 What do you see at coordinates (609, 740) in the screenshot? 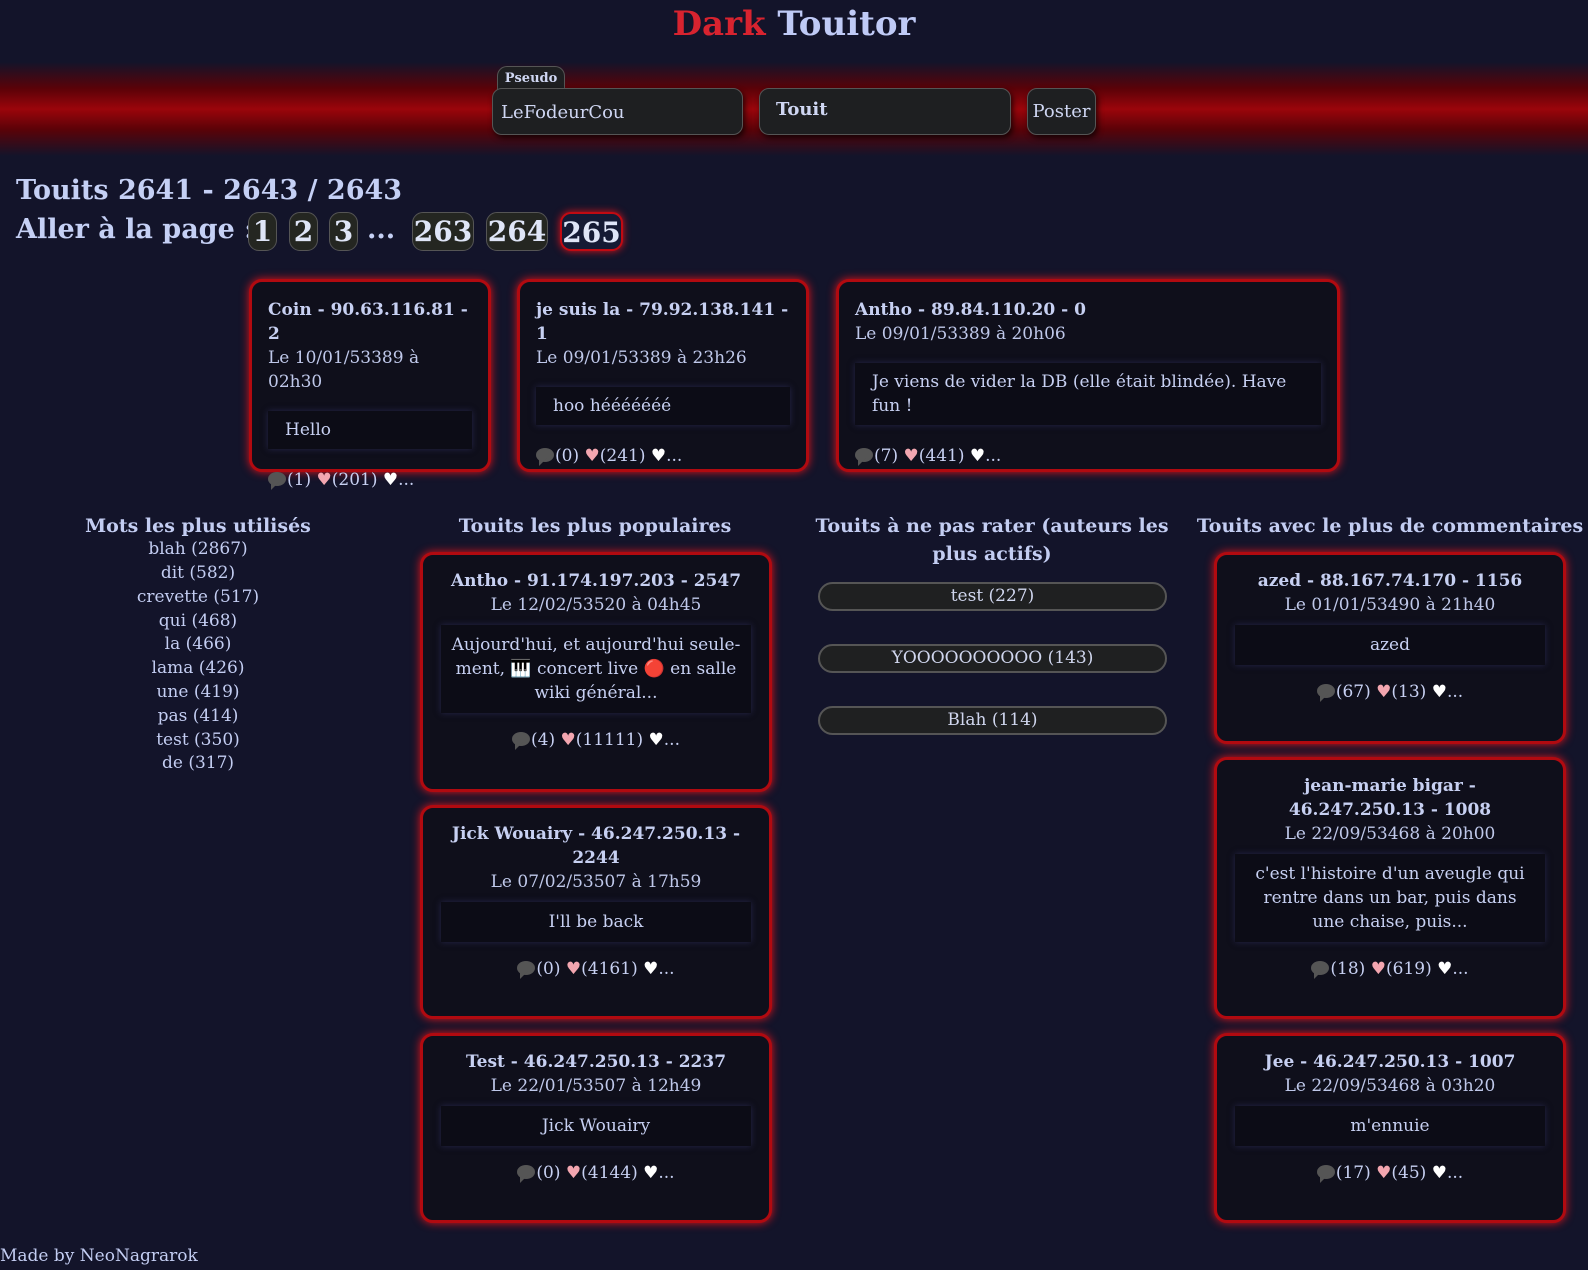
I see `like-count: (11111)` at bounding box center [609, 740].